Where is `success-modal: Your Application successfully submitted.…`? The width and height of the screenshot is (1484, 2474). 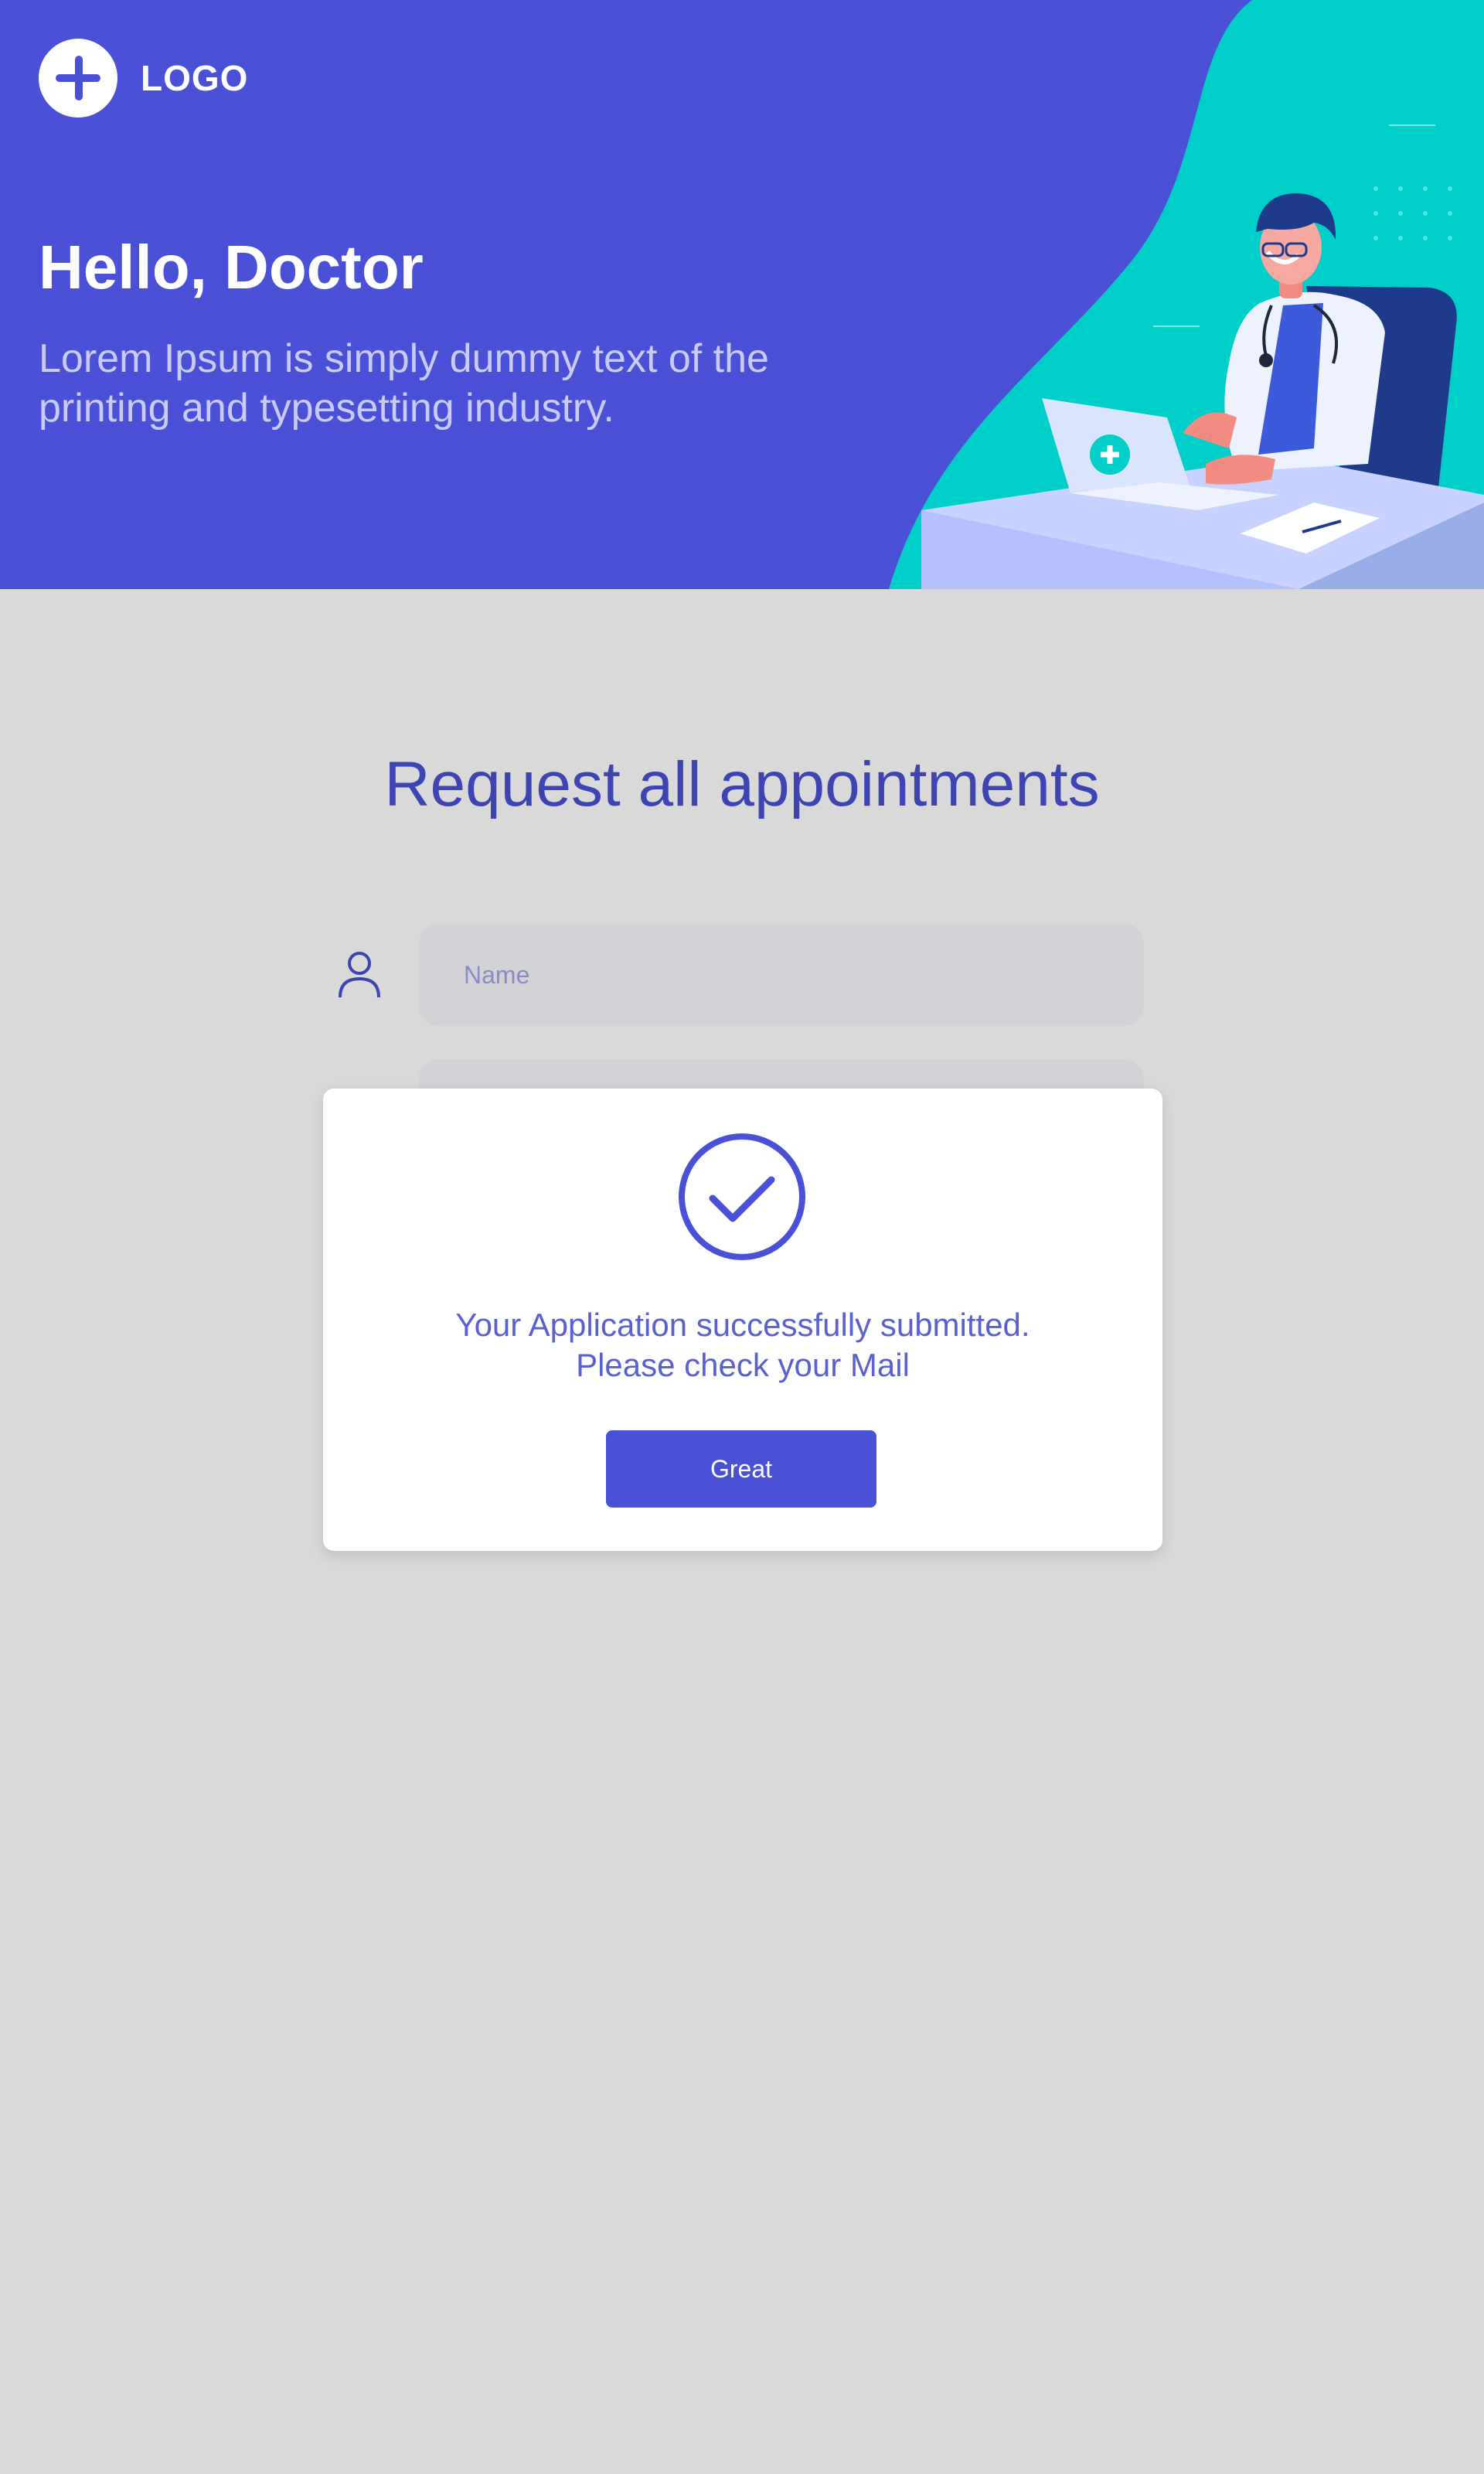 success-modal: Your Application successfully submitted.… is located at coordinates (742, 1320).